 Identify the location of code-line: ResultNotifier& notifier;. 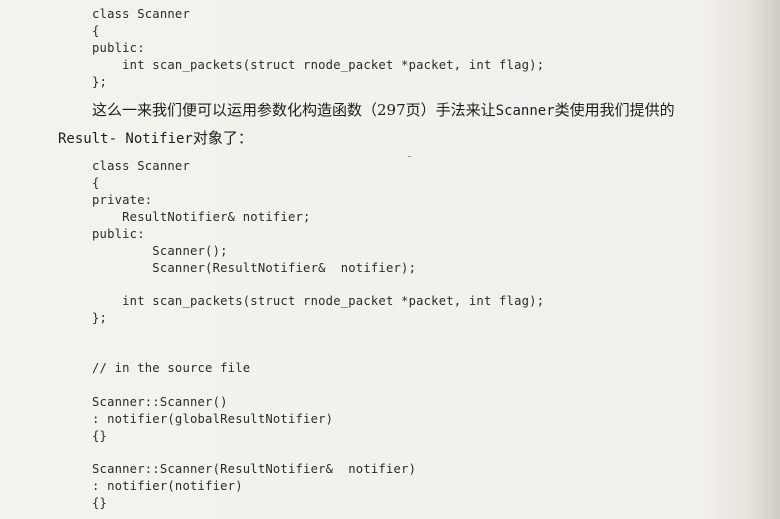
(201, 217).